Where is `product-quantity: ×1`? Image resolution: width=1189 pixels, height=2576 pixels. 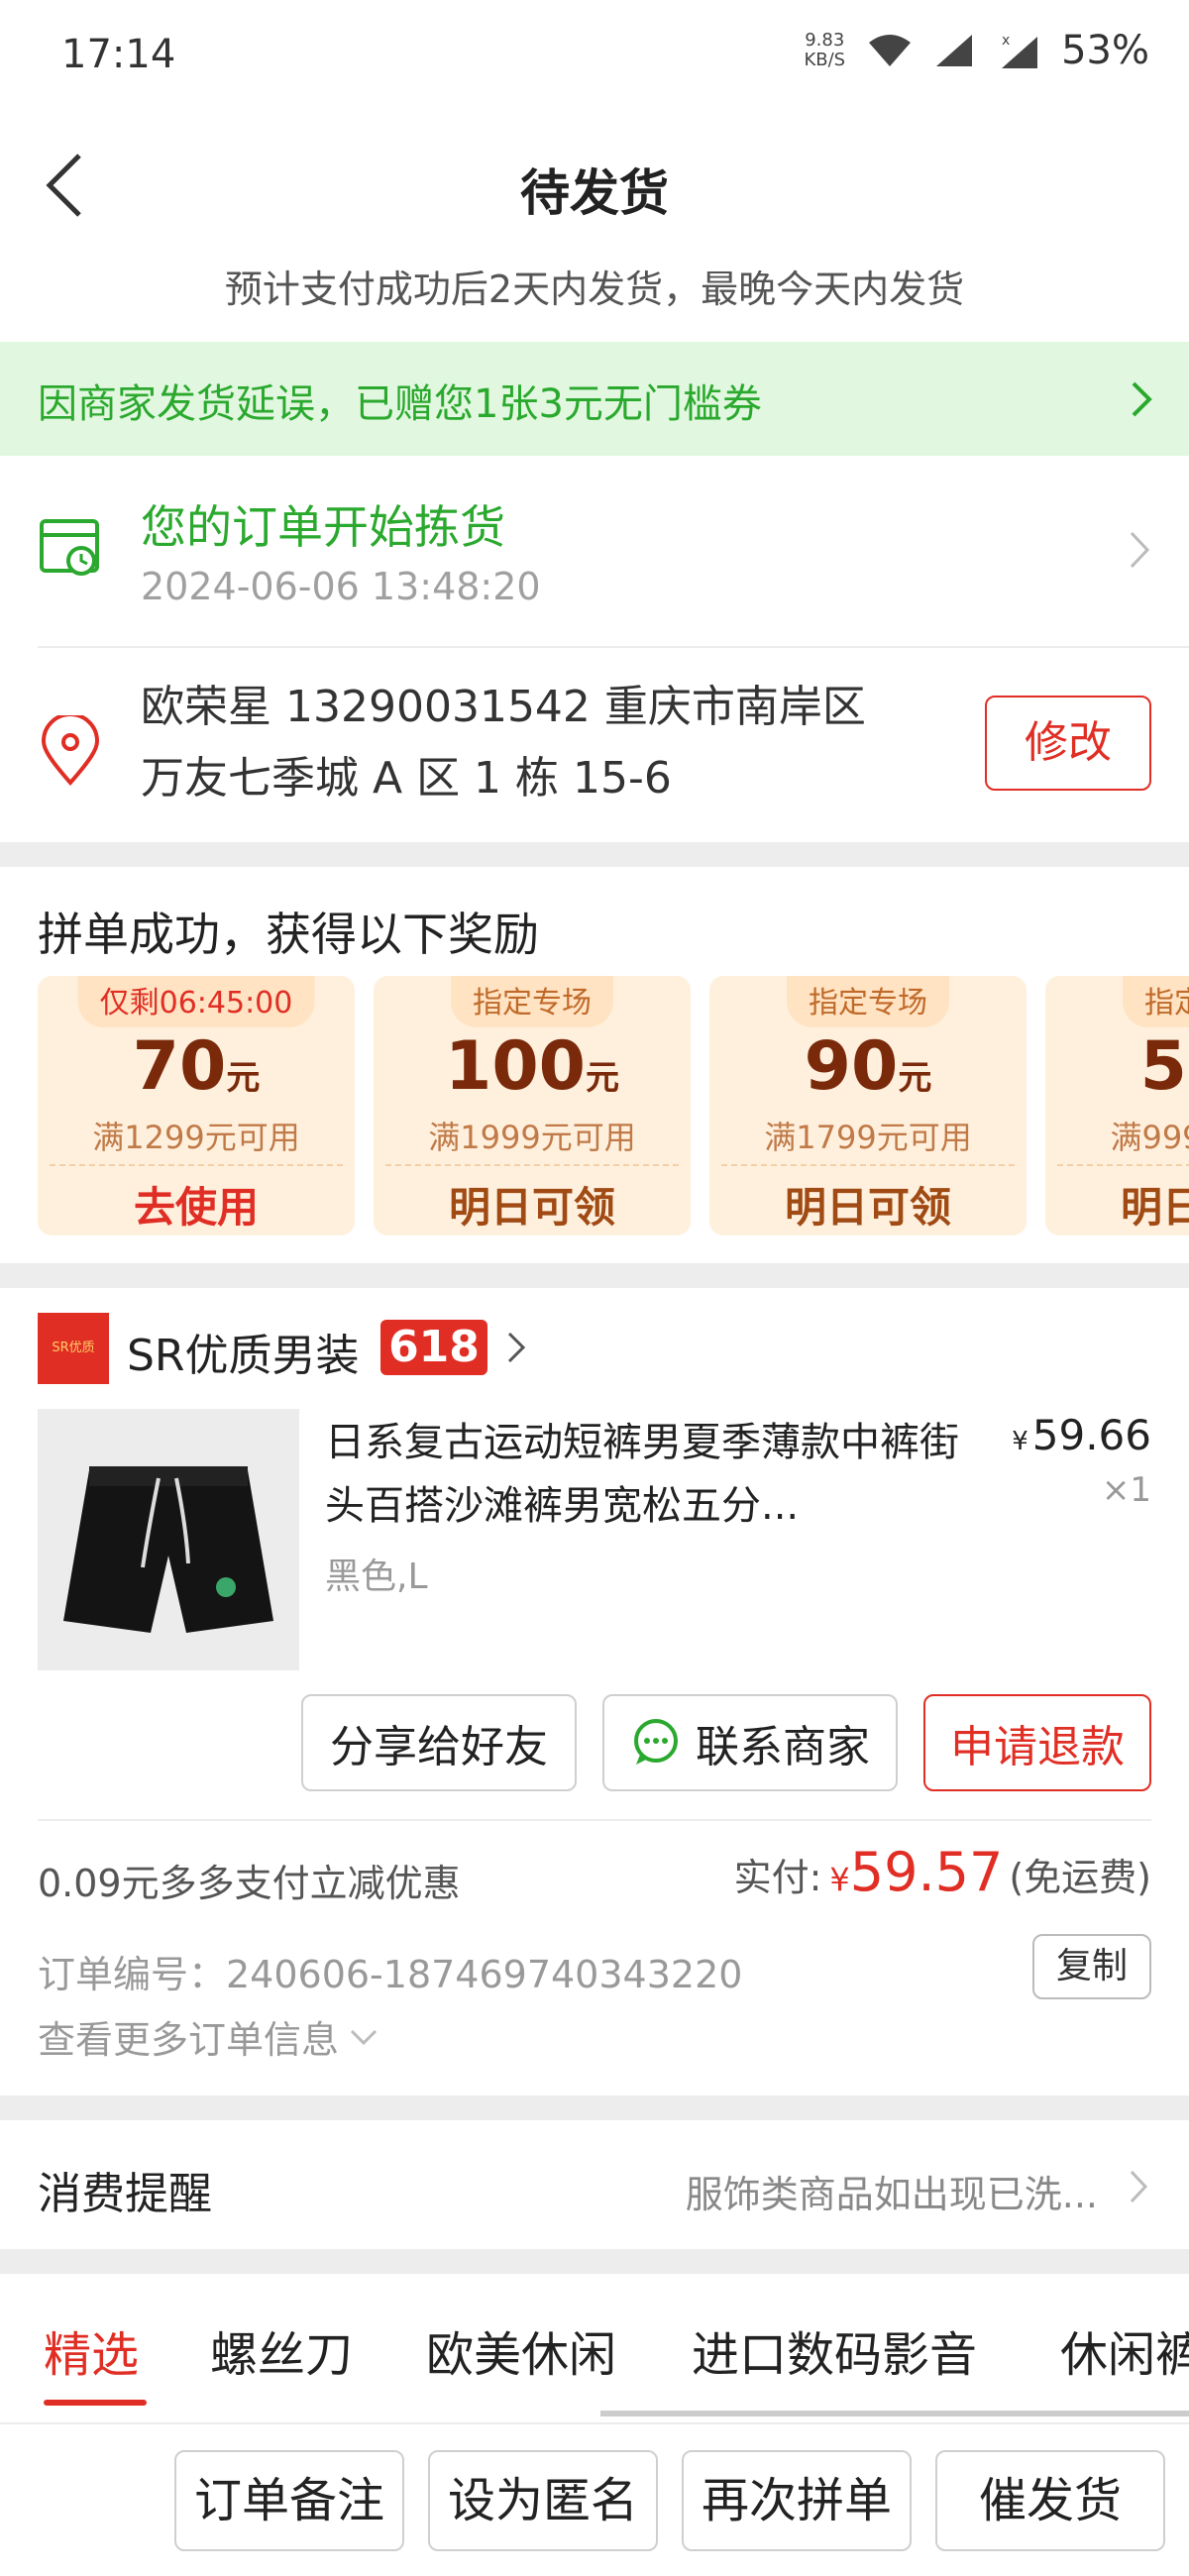 product-quantity: ×1 is located at coordinates (1126, 1490).